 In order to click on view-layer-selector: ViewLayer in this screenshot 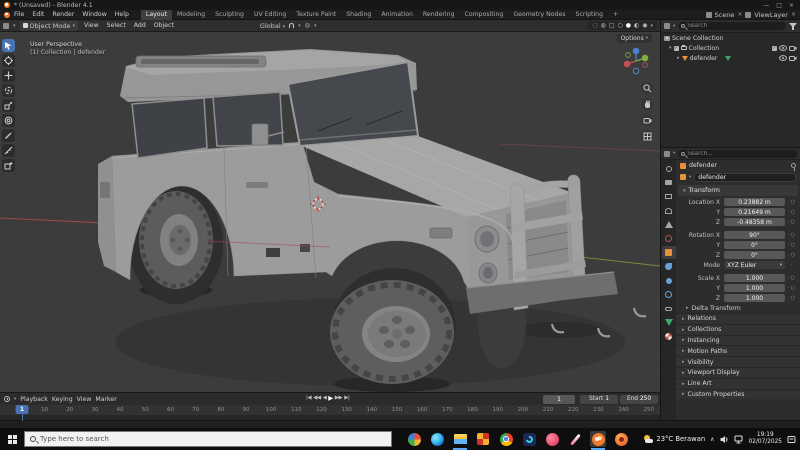, I will do `click(771, 15)`.